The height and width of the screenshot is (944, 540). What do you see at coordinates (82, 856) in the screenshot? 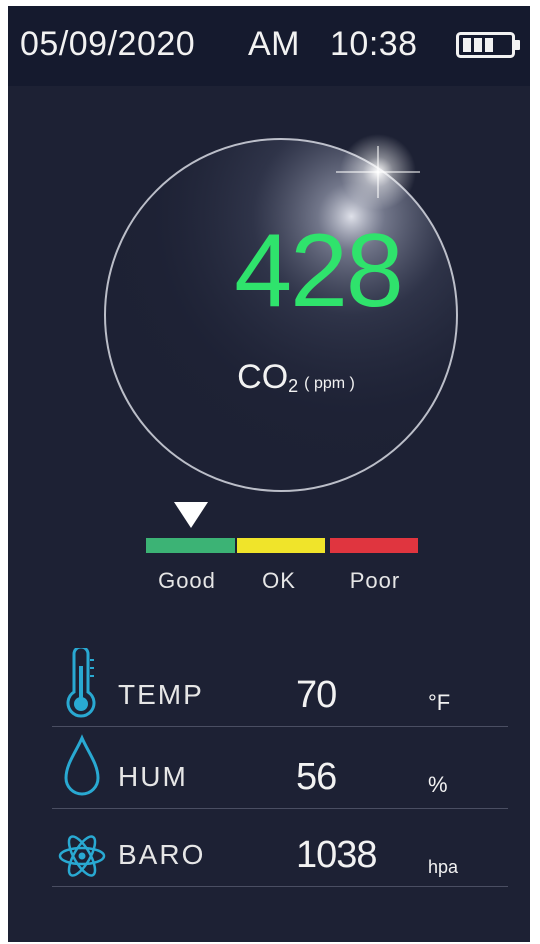
I see `atom-icon` at bounding box center [82, 856].